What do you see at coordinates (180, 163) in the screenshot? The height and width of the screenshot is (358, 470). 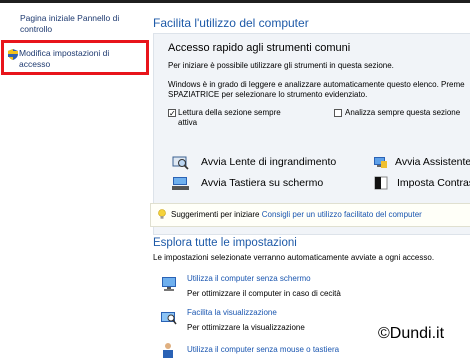 I see `magnifier-icon` at bounding box center [180, 163].